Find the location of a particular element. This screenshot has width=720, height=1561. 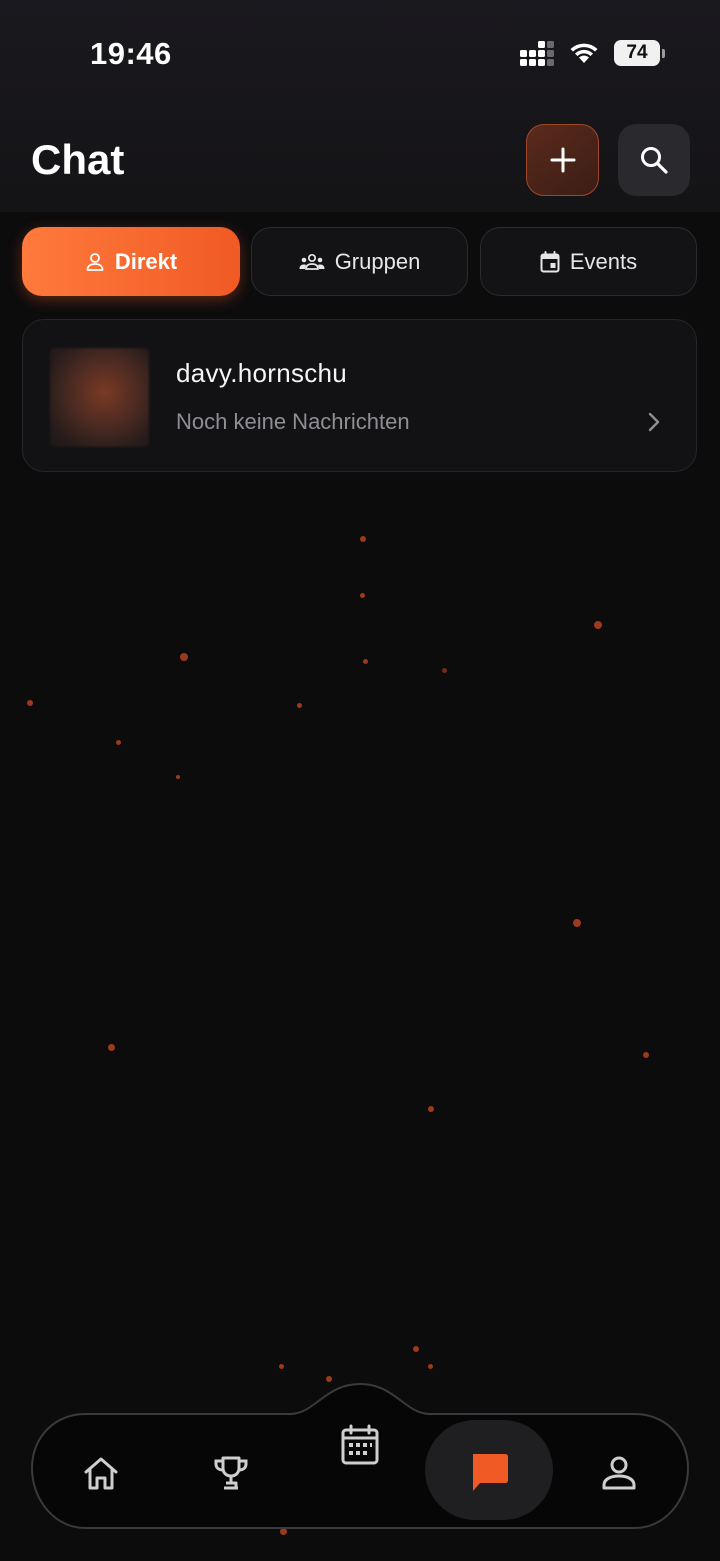

header: 19:46 74 Chat is located at coordinates (360, 106).